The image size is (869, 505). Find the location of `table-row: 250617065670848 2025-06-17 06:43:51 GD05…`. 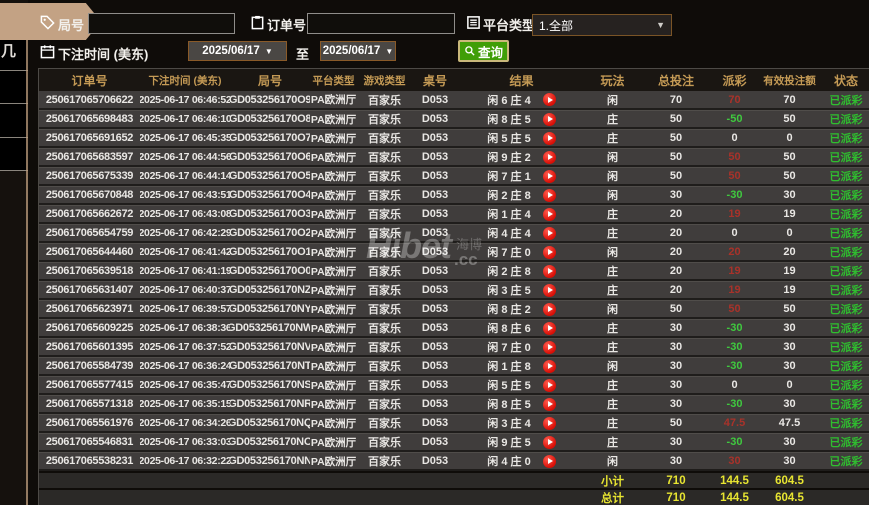

table-row: 250617065670848 2025-06-17 06:43:51 GD05… is located at coordinates (454, 195).